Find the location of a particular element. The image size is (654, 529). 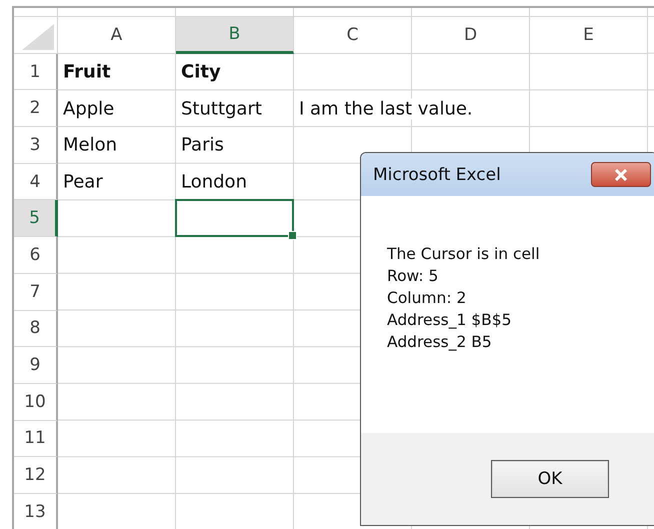

column-header: B is located at coordinates (235, 35).